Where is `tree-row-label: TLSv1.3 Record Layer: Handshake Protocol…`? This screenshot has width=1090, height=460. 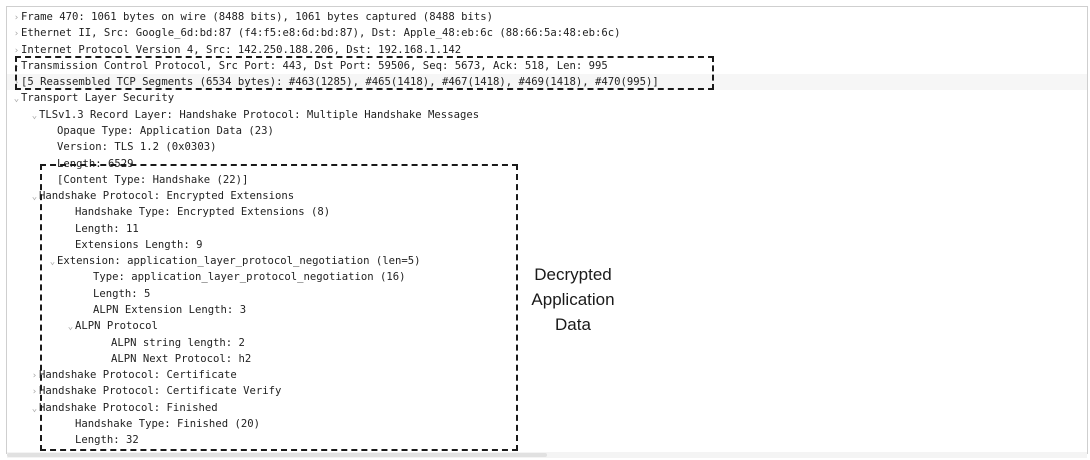
tree-row-label: TLSv1.3 Record Layer: Handshake Protocol… is located at coordinates (259, 114).